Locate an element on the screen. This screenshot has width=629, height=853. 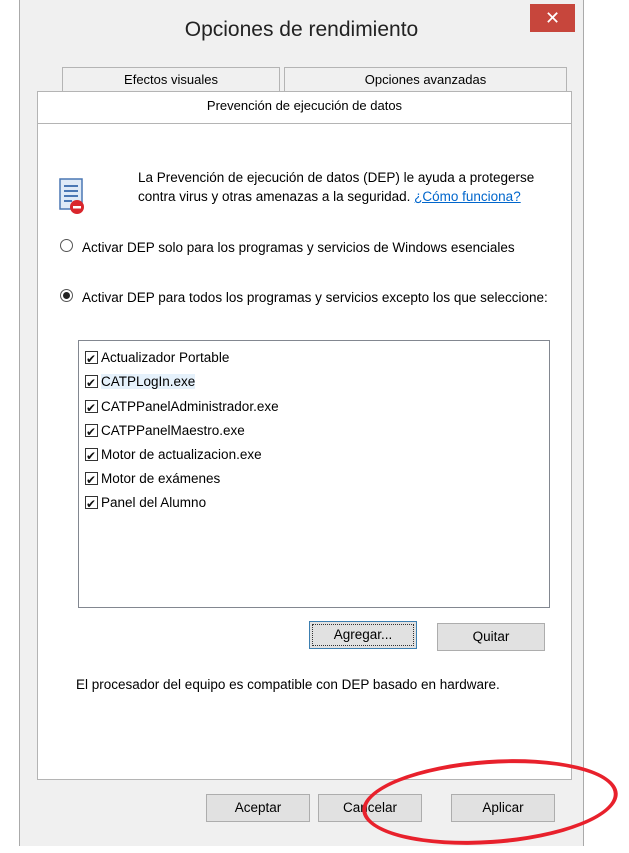
close-icon: ✕ is located at coordinates (552, 18).